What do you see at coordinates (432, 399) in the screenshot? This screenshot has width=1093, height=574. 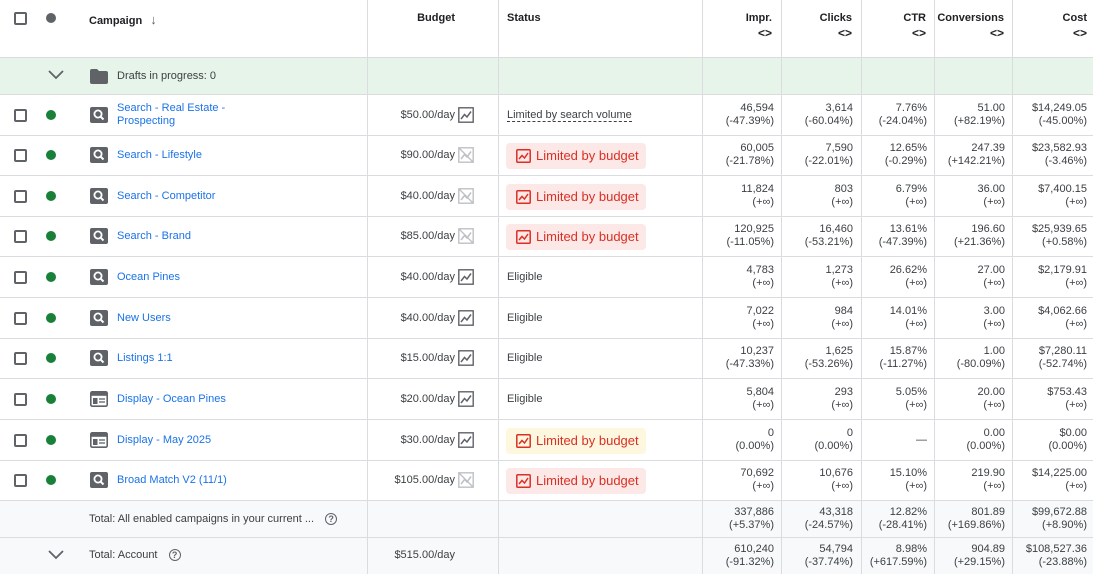 I see `budget-value: $20.00/day` at bounding box center [432, 399].